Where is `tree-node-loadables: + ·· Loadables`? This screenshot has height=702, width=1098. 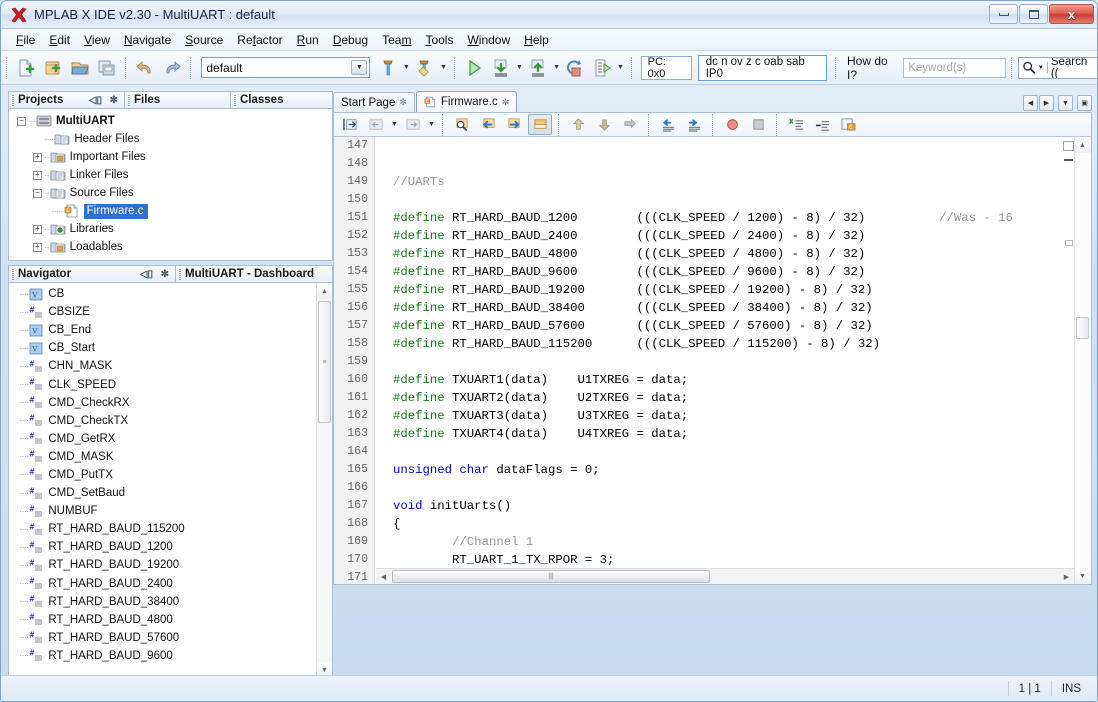 tree-node-loadables: + ·· Loadables is located at coordinates (171, 247).